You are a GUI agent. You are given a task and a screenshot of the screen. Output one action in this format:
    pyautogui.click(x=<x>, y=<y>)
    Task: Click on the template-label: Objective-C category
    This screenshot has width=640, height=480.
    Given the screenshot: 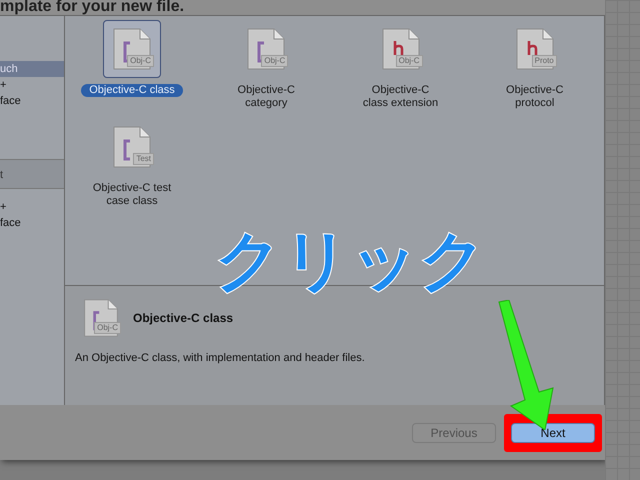 What is the action you would take?
    pyautogui.click(x=266, y=97)
    